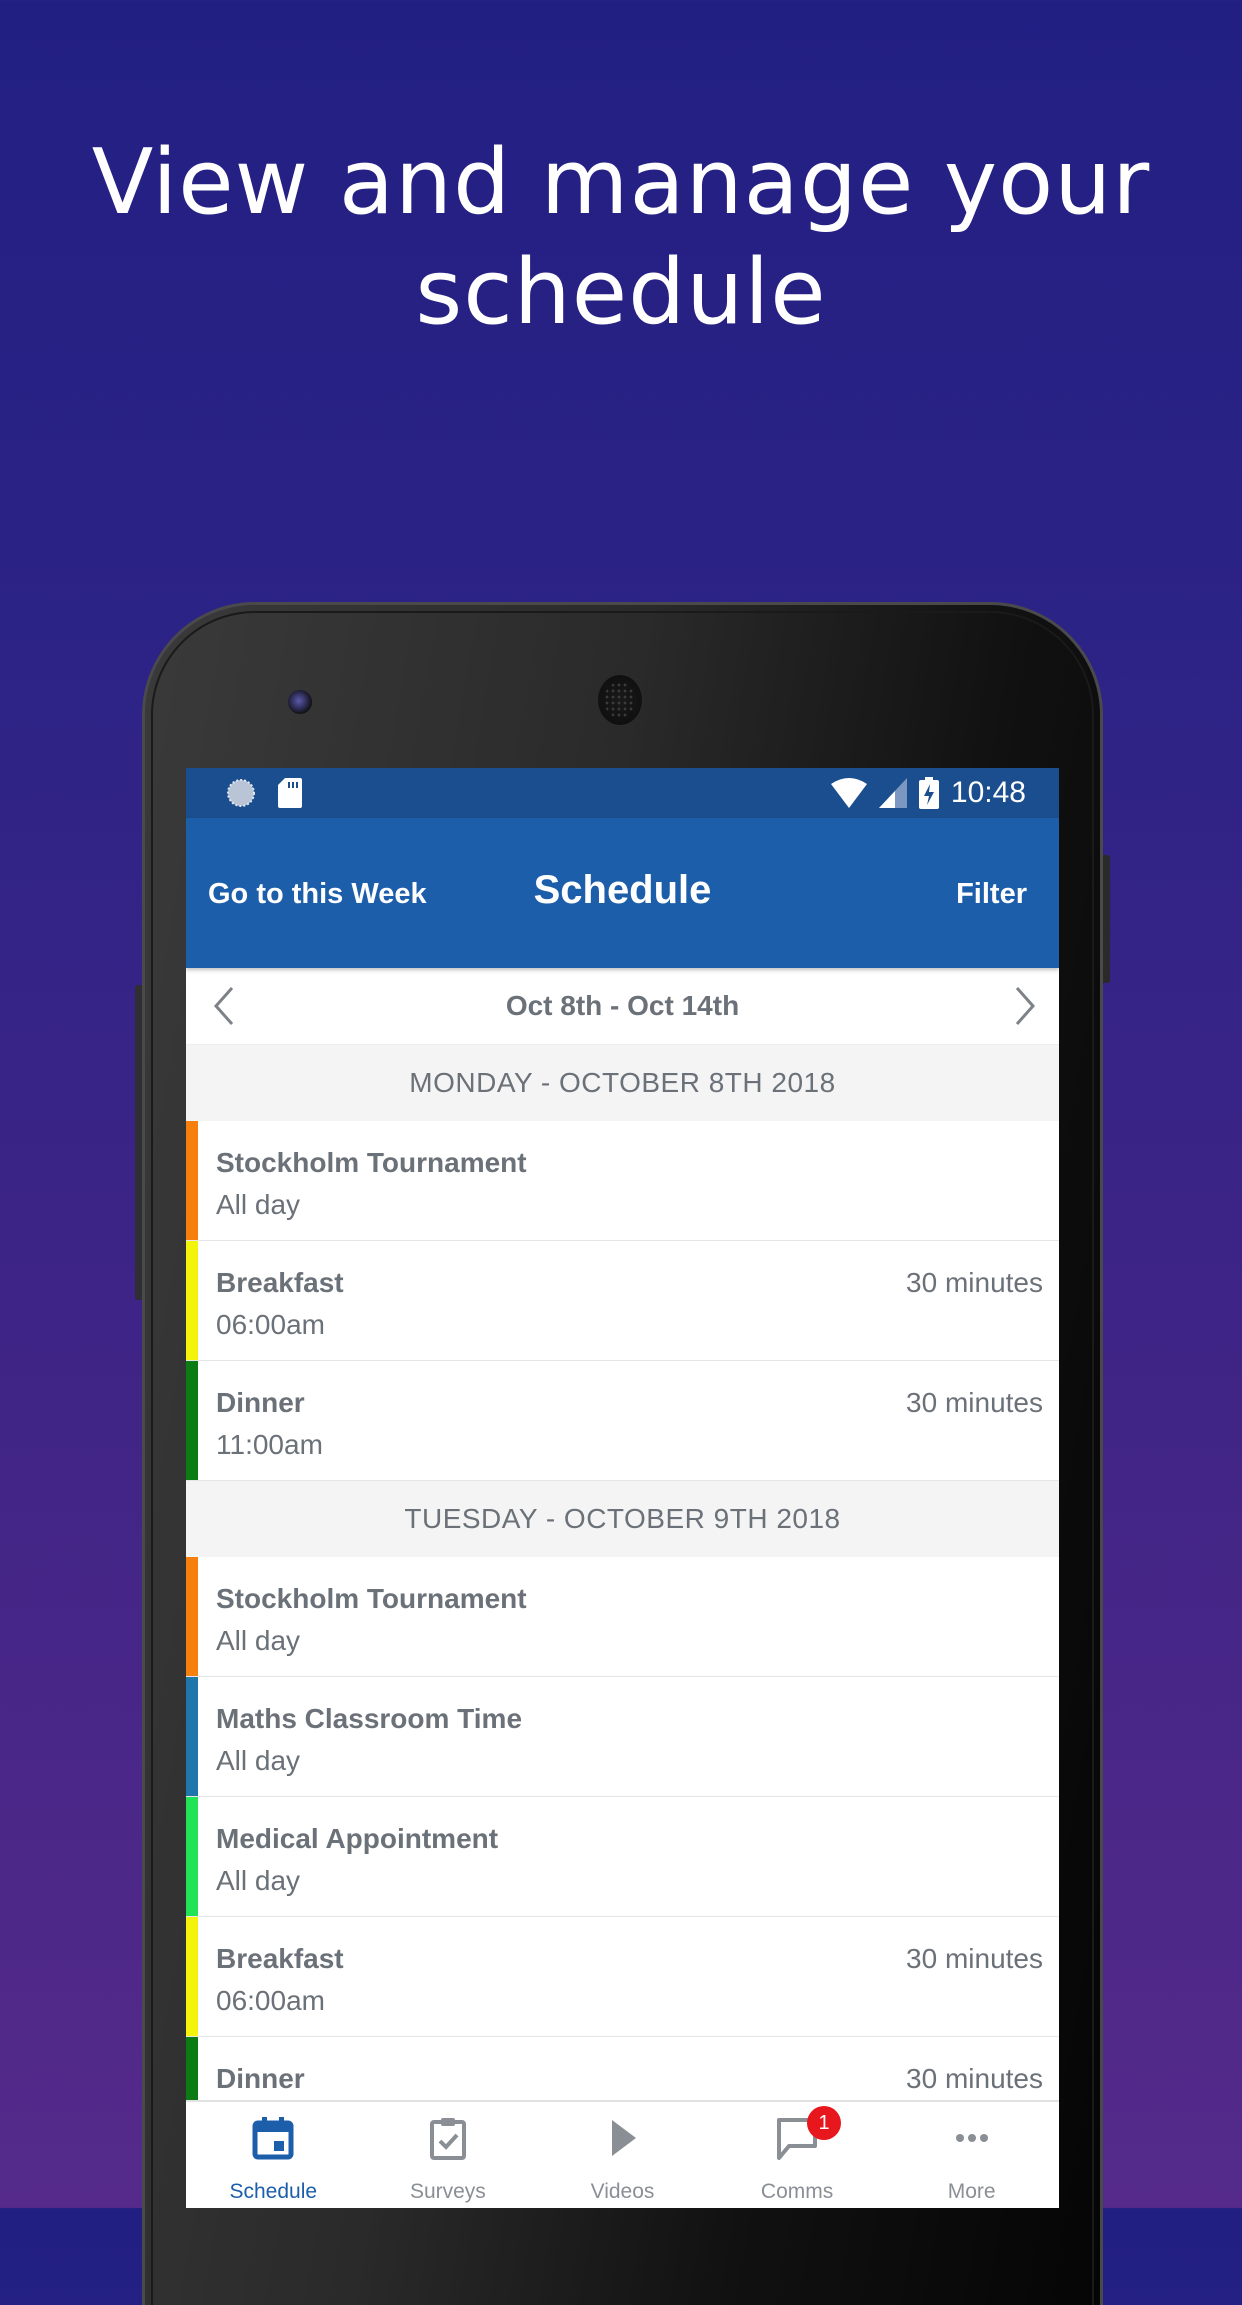 The height and width of the screenshot is (2305, 1242). I want to click on play-icon, so click(624, 2138).